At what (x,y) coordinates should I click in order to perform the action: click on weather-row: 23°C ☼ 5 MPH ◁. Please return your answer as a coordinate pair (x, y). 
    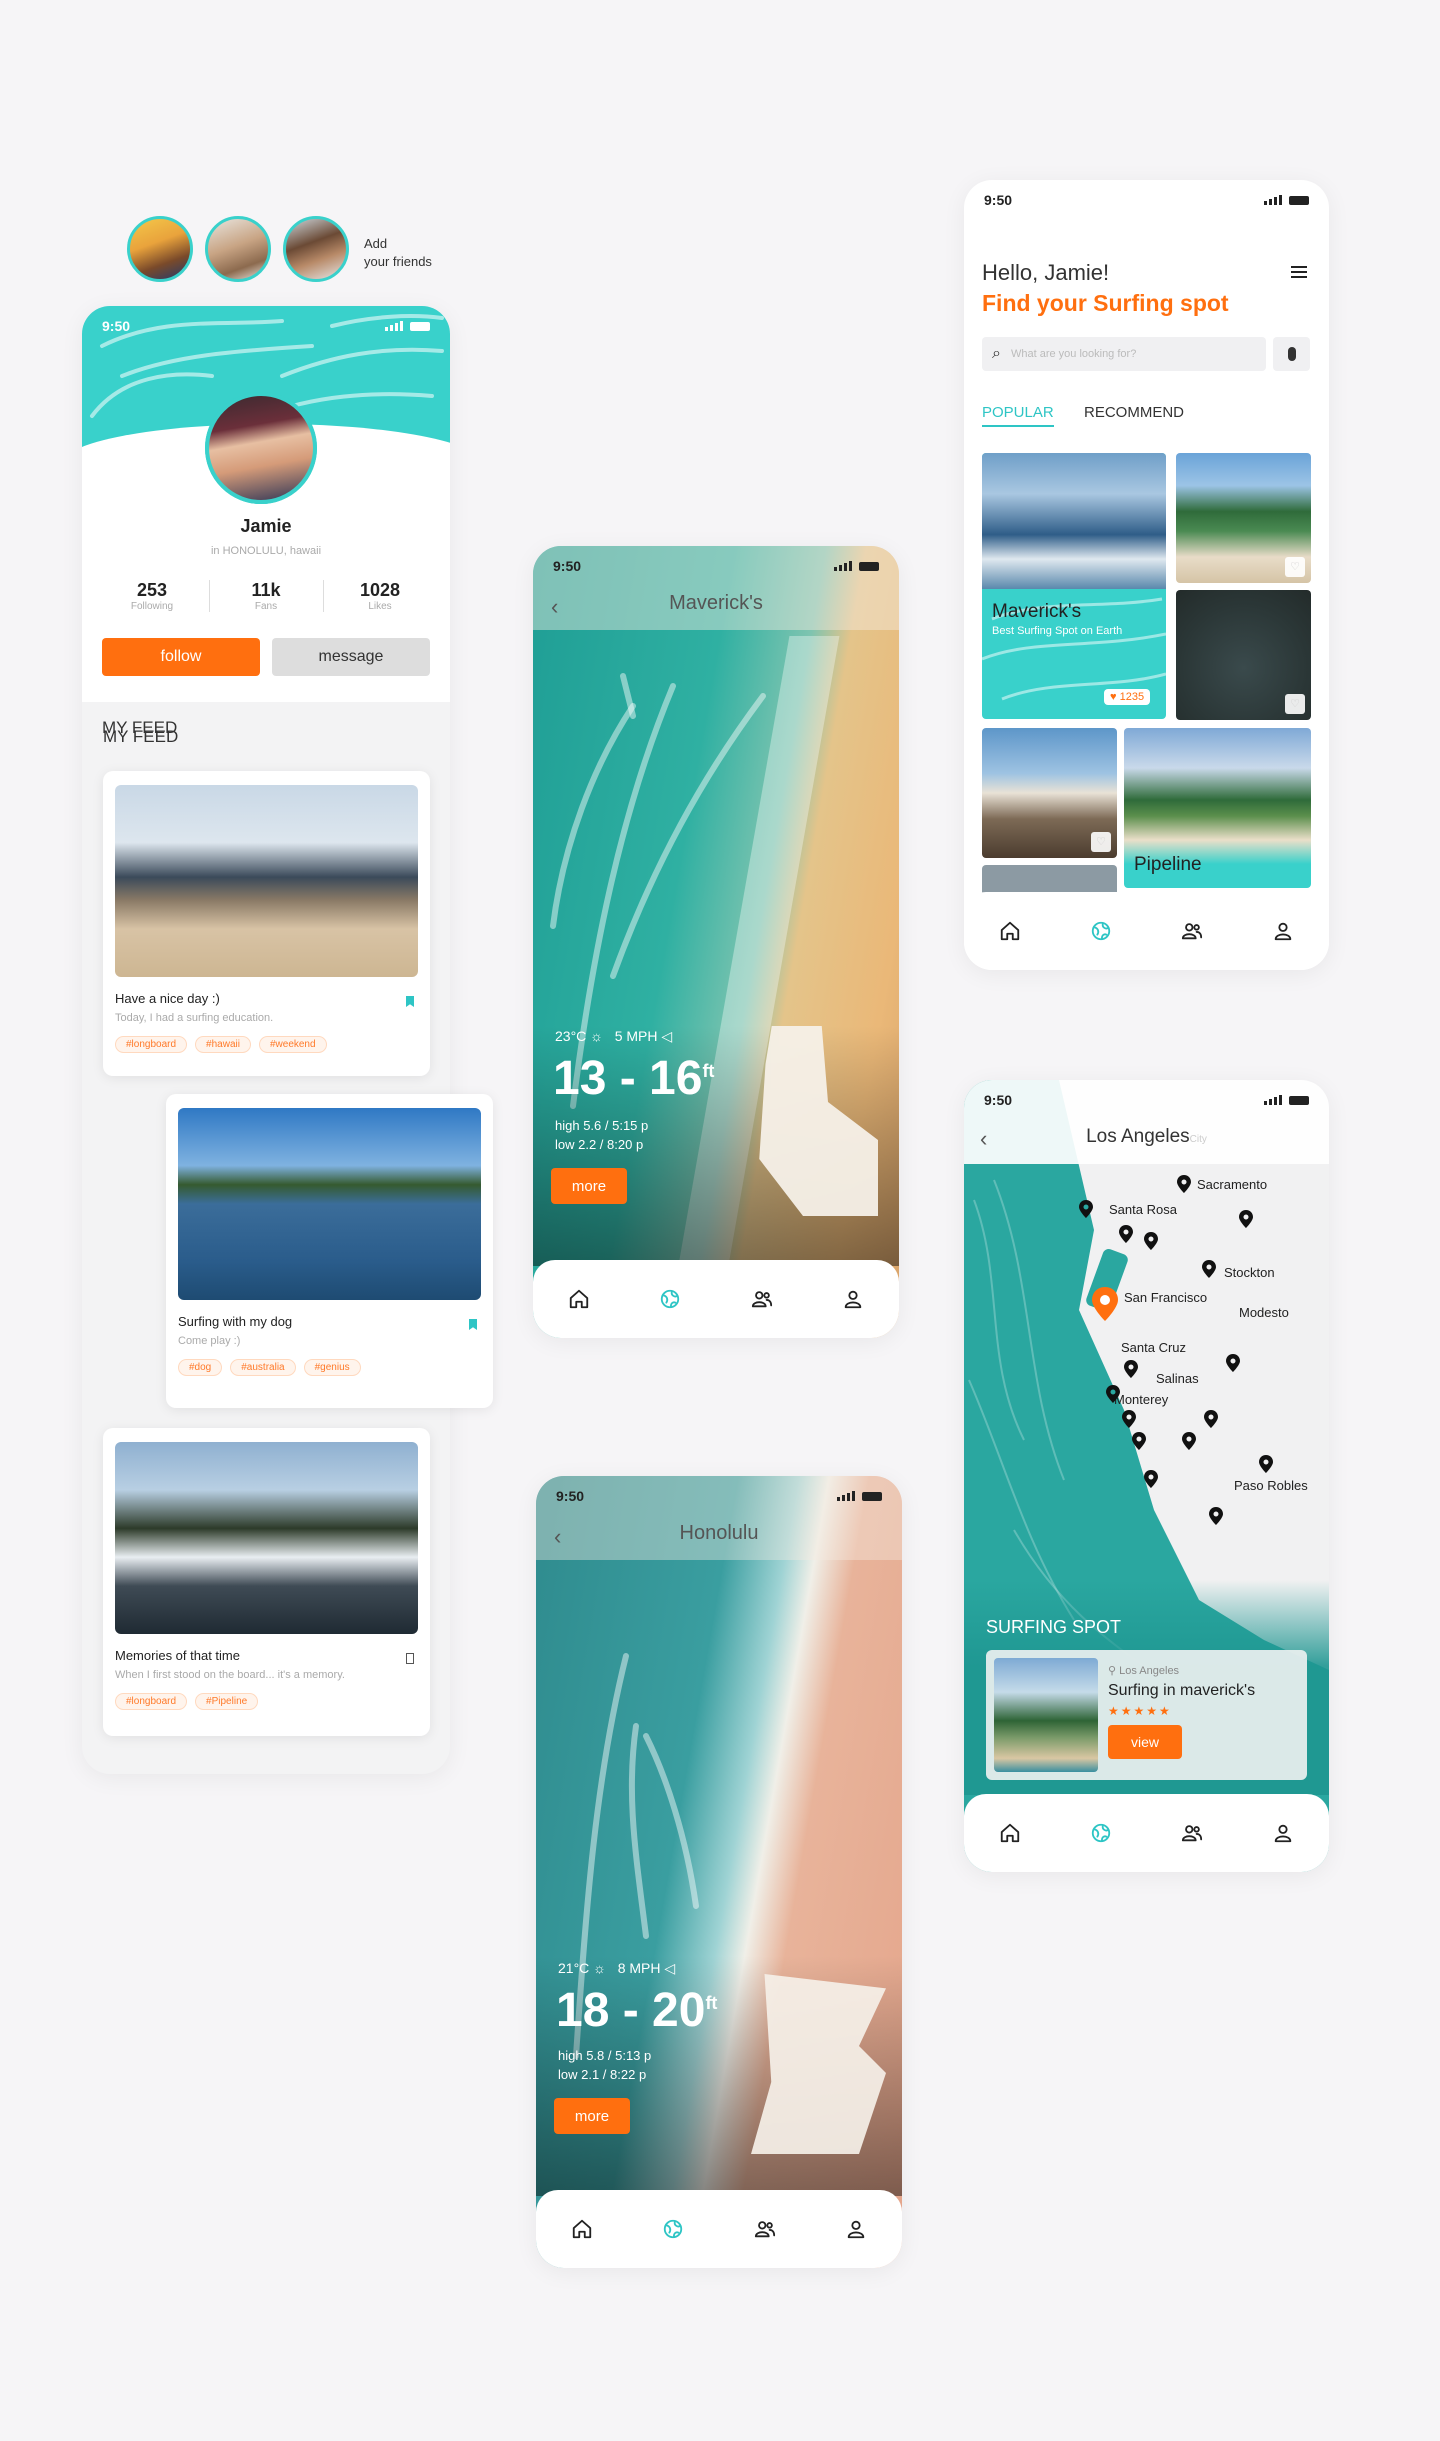
    Looking at the image, I should click on (614, 1036).